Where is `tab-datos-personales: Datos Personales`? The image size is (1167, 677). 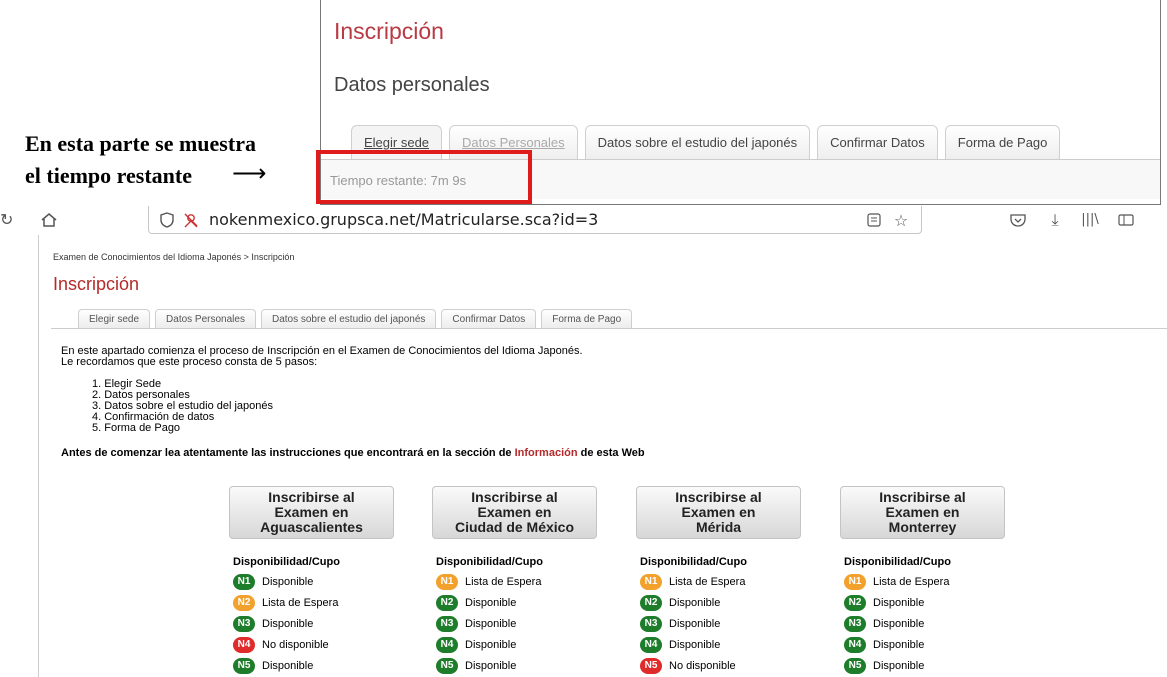 tab-datos-personales: Datos Personales is located at coordinates (205, 319).